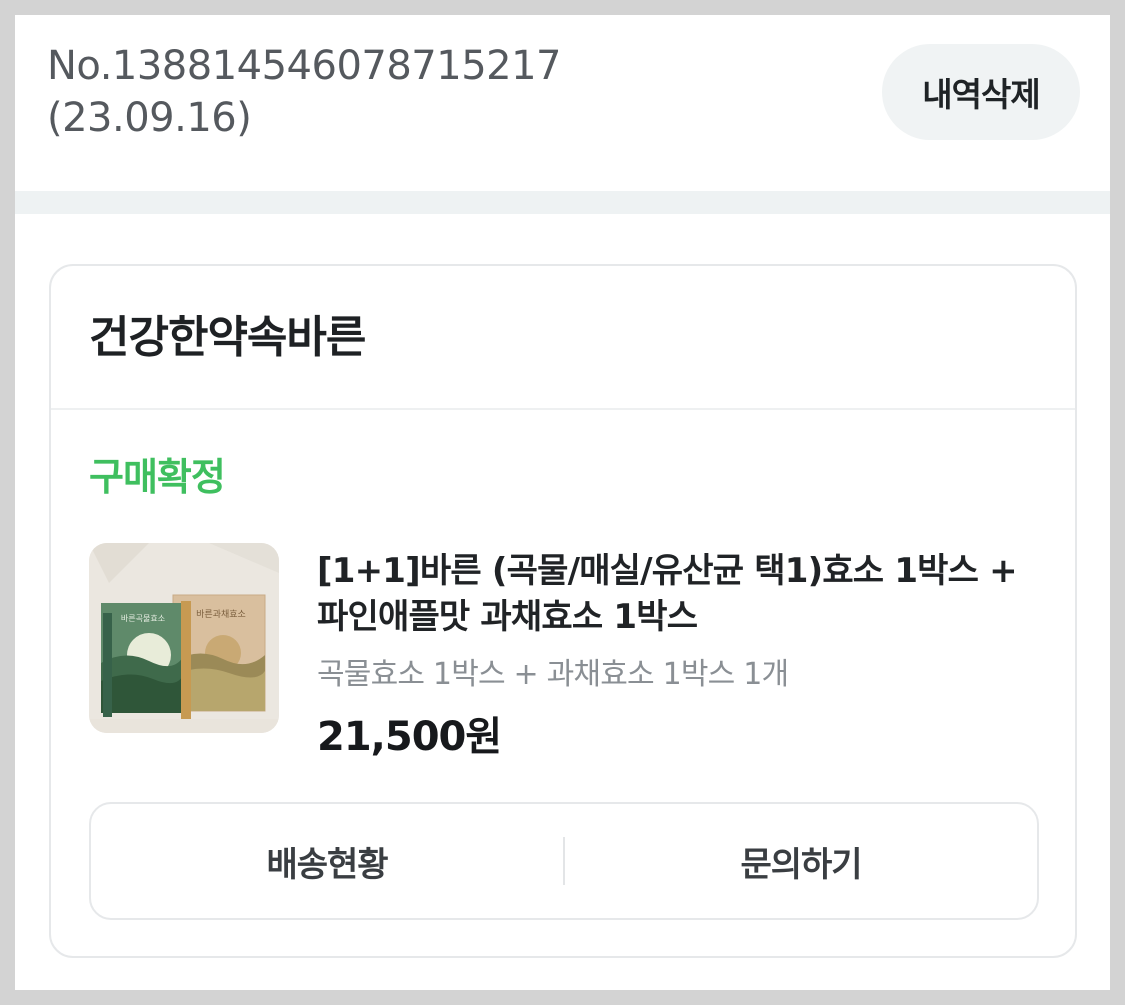  I want to click on svg-text: 바른과채효소, so click(221, 614).